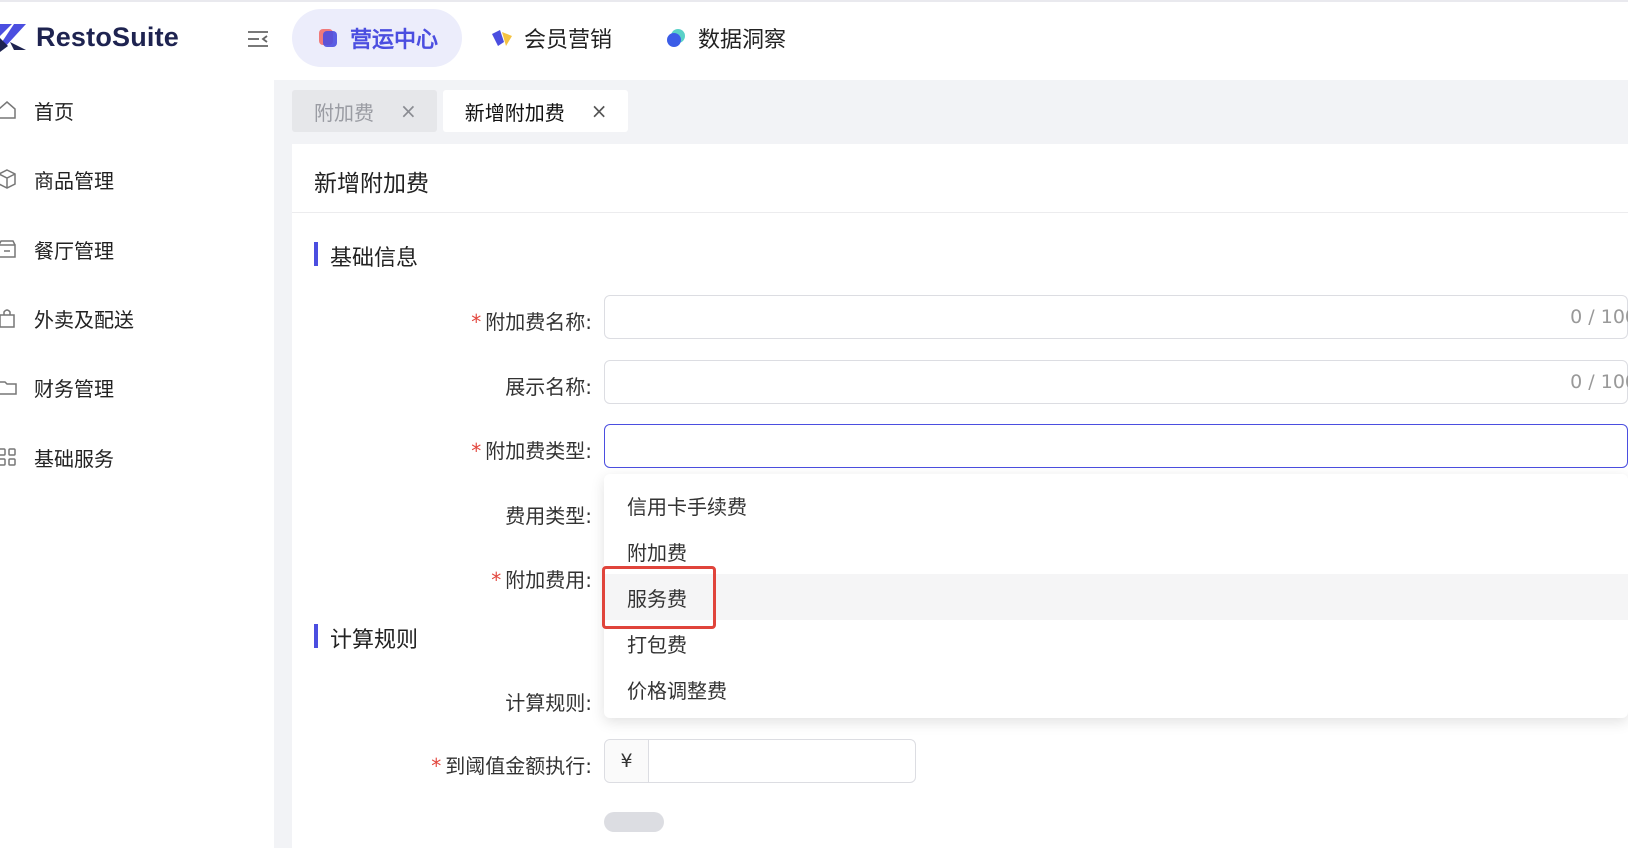 This screenshot has width=1628, height=848. What do you see at coordinates (1116, 317) in the screenshot?
I see `surcharge-name-input: 0 / 100` at bounding box center [1116, 317].